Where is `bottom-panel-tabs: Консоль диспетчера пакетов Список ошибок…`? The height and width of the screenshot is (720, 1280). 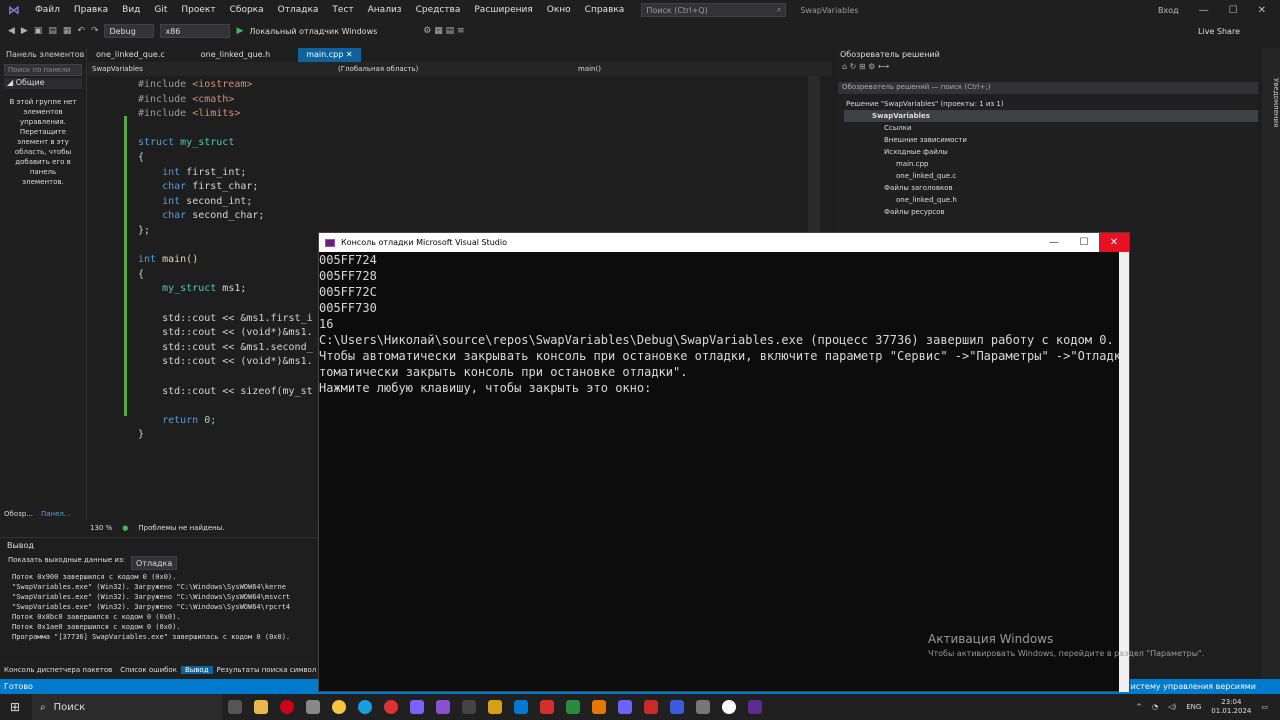 bottom-panel-tabs: Консоль диспетчера пакетов Список ошибок… is located at coordinates (160, 670).